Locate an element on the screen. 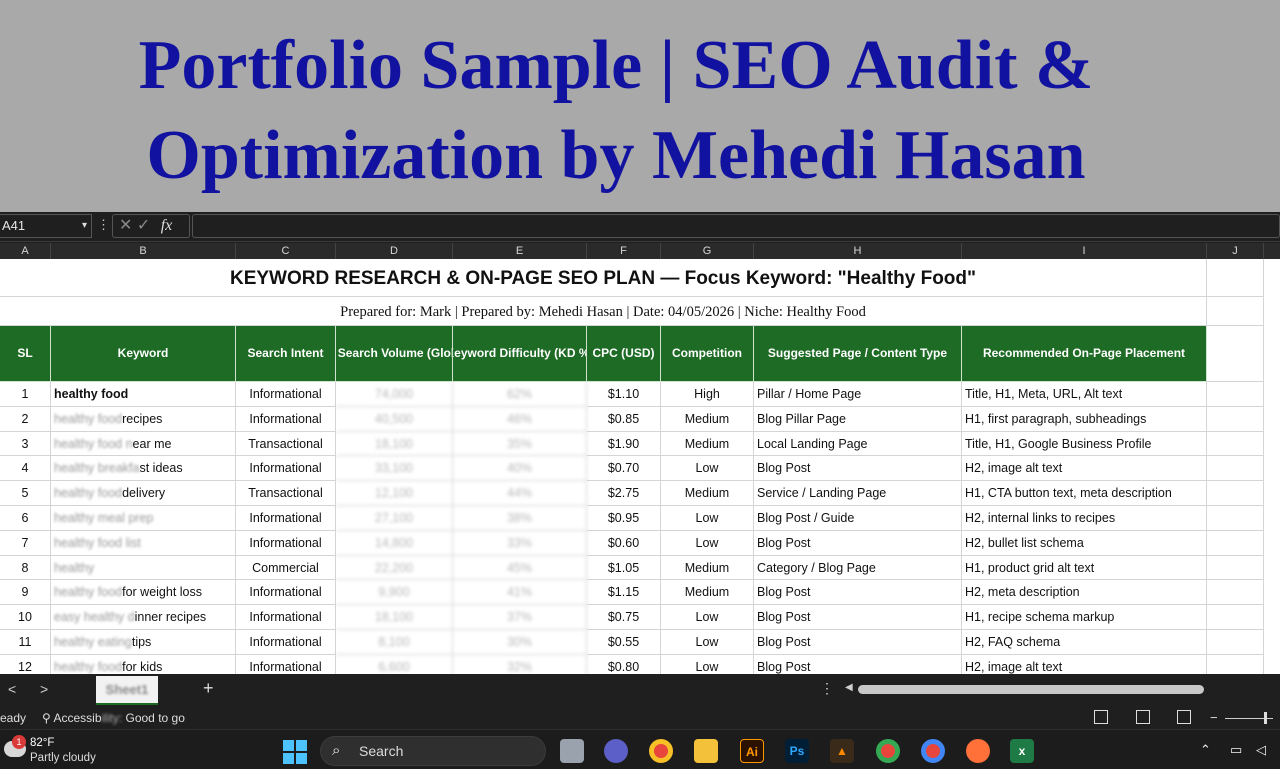 This screenshot has height=769, width=1280. cell-kd: 45% is located at coordinates (520, 568).